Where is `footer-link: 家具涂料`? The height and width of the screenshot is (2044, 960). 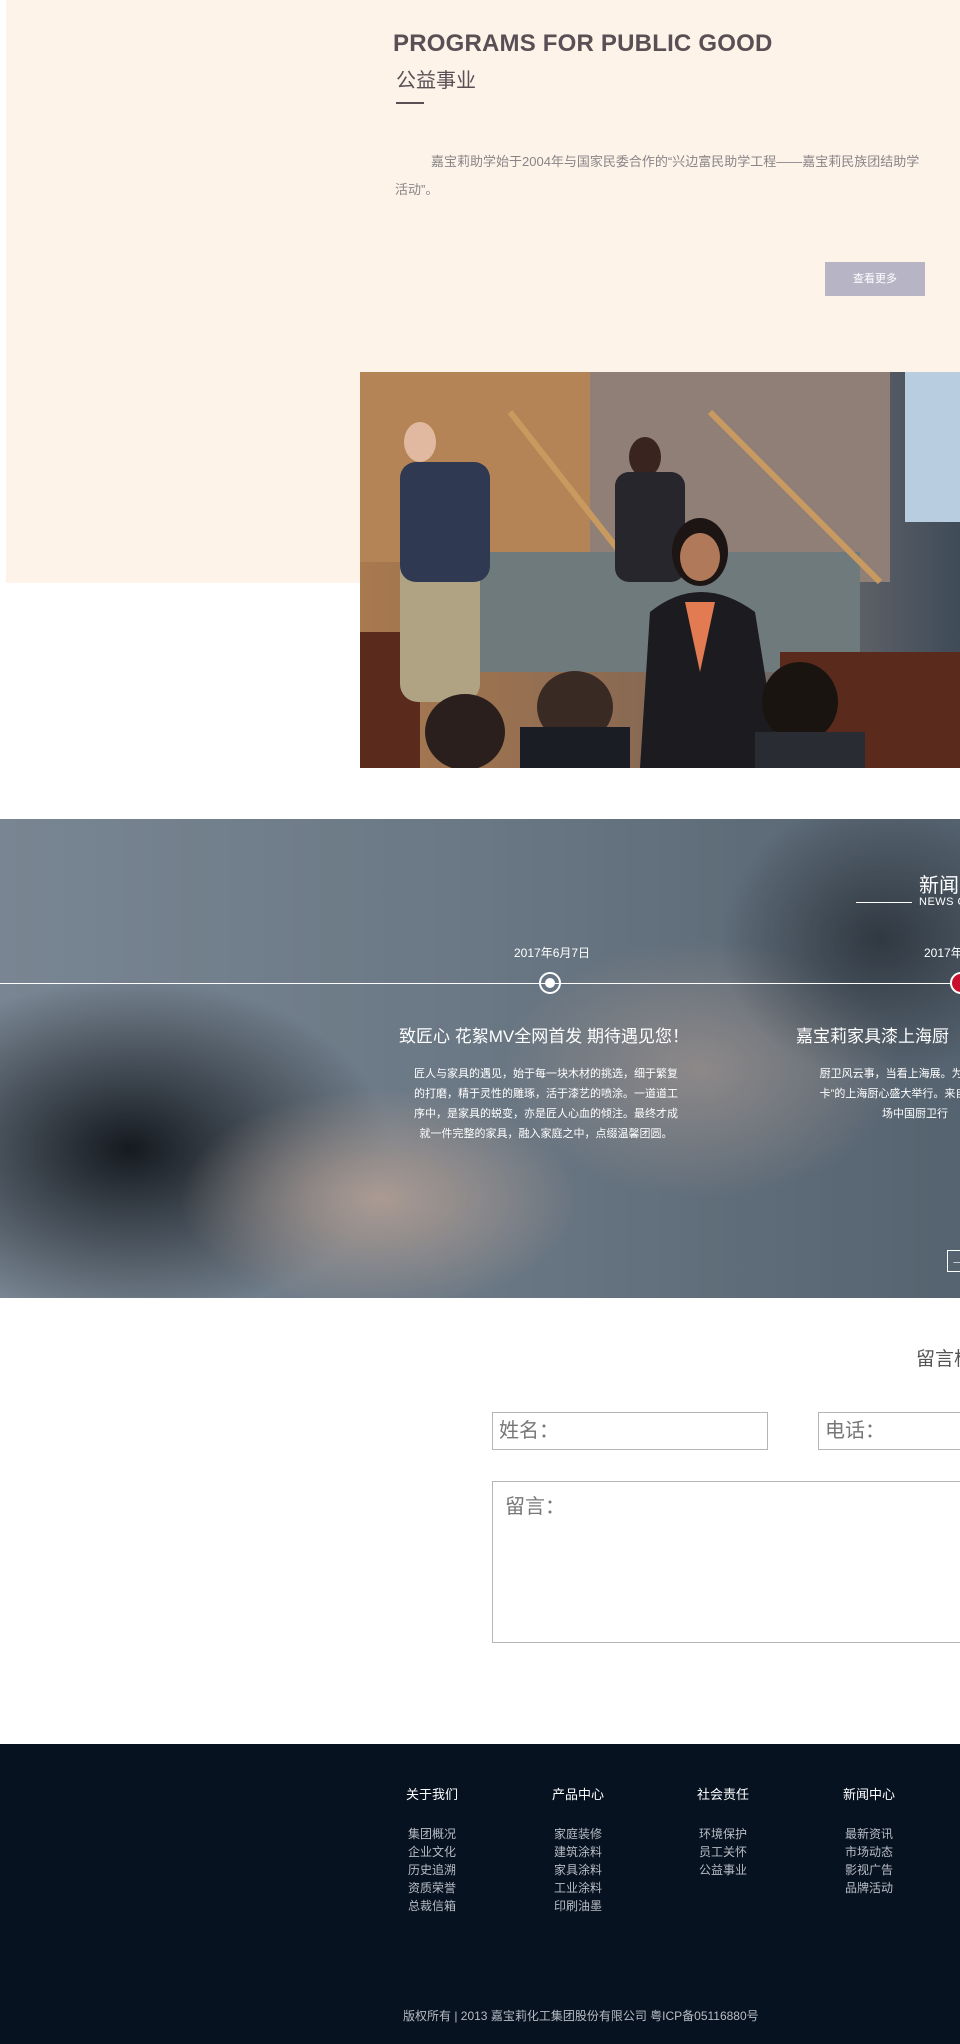
footer-link: 家具涂料 is located at coordinates (578, 1870).